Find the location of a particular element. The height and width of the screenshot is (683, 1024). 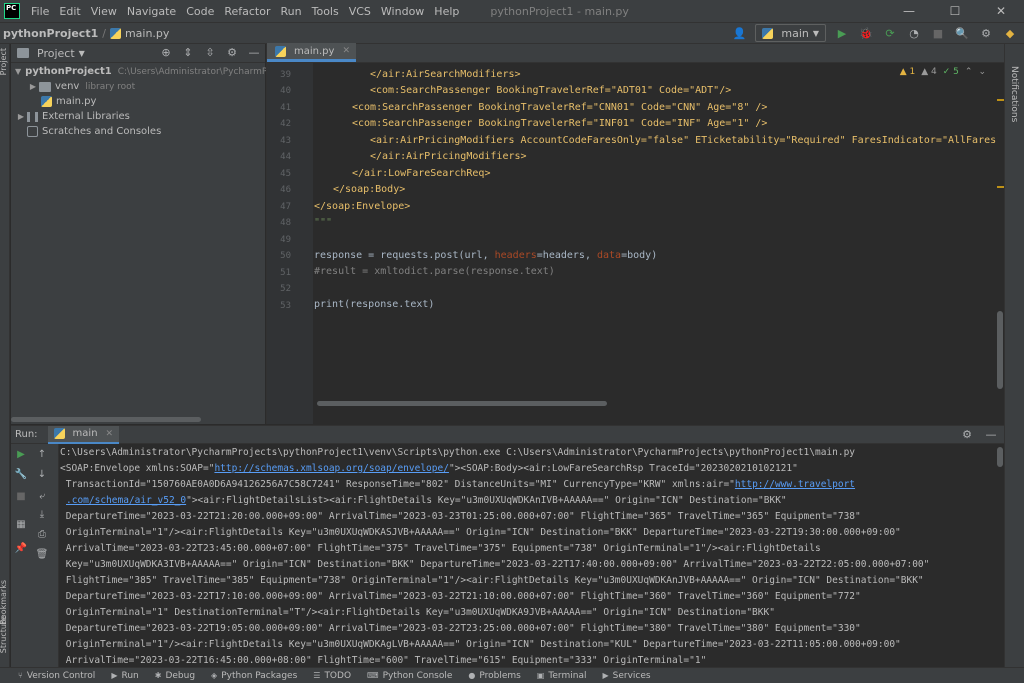

menu-edit: Edit is located at coordinates (69, 11).